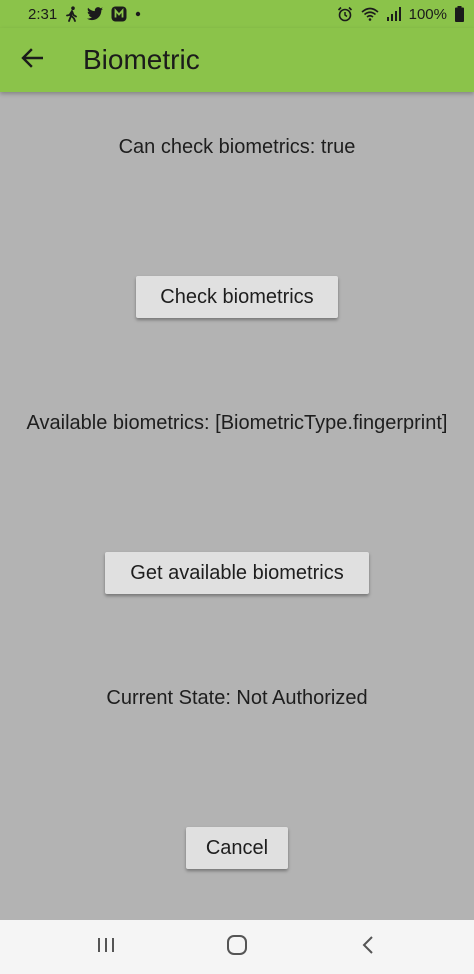  What do you see at coordinates (427, 14) in the screenshot?
I see `battery-percent: 100%` at bounding box center [427, 14].